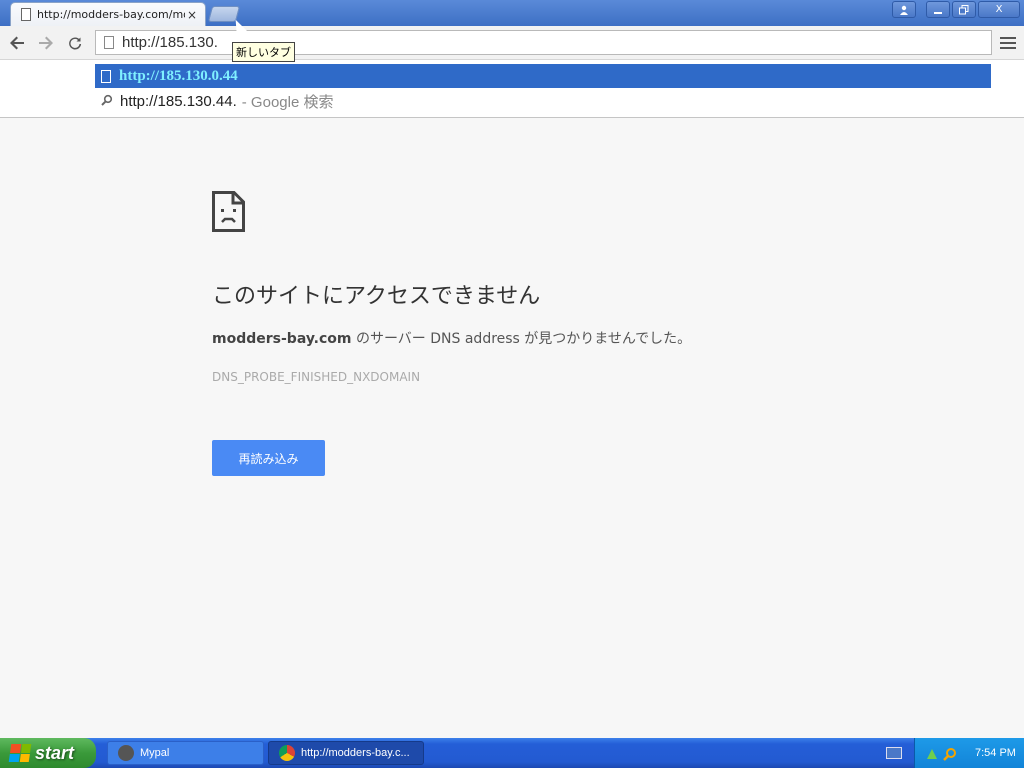 The height and width of the screenshot is (768, 1024). I want to click on start-button: start, so click(48, 753).